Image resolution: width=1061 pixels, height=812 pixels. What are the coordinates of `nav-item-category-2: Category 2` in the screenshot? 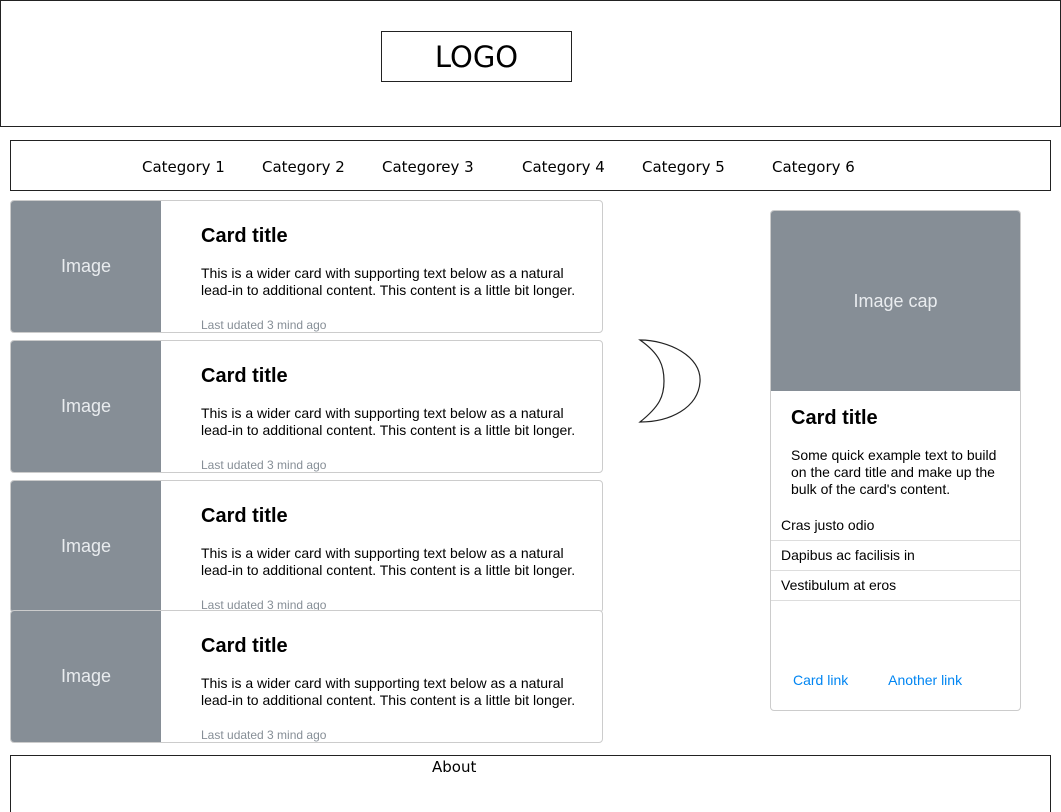 It's located at (303, 167).